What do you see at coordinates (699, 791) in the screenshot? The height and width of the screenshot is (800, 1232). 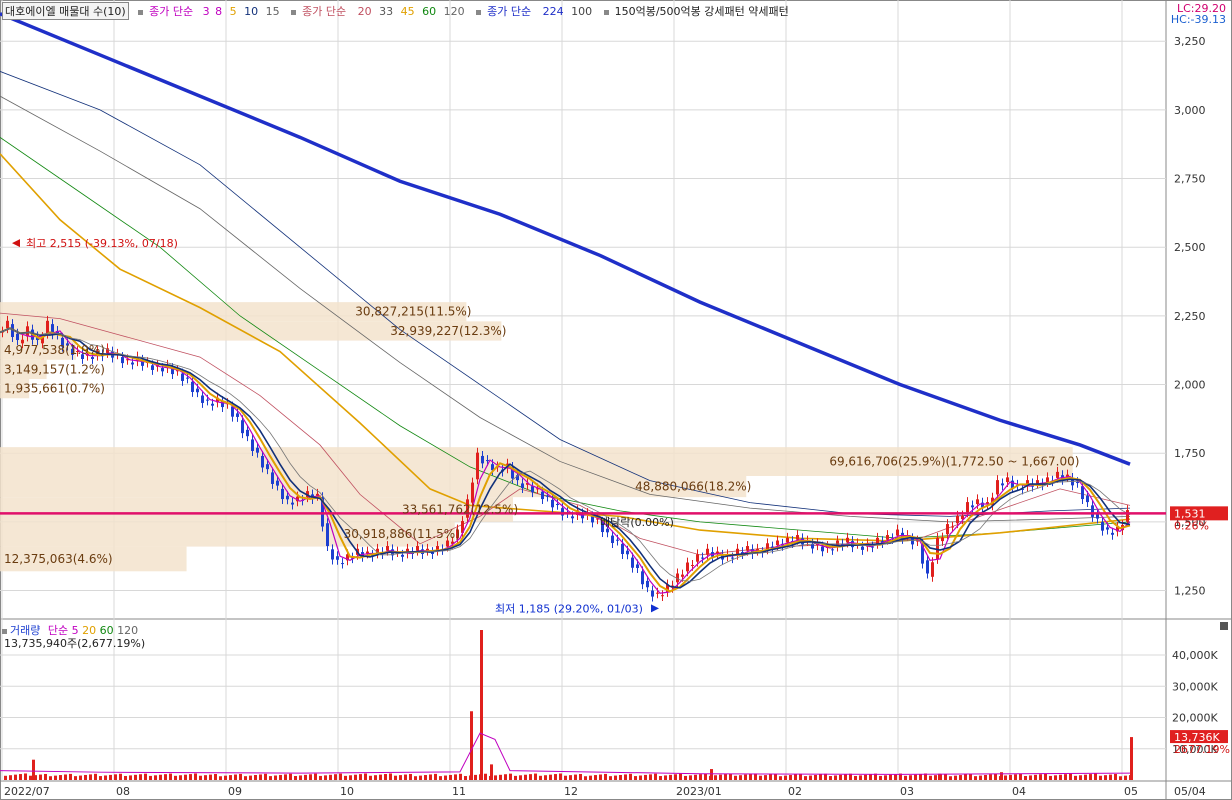 I see `date-tick-label: 2023/01` at bounding box center [699, 791].